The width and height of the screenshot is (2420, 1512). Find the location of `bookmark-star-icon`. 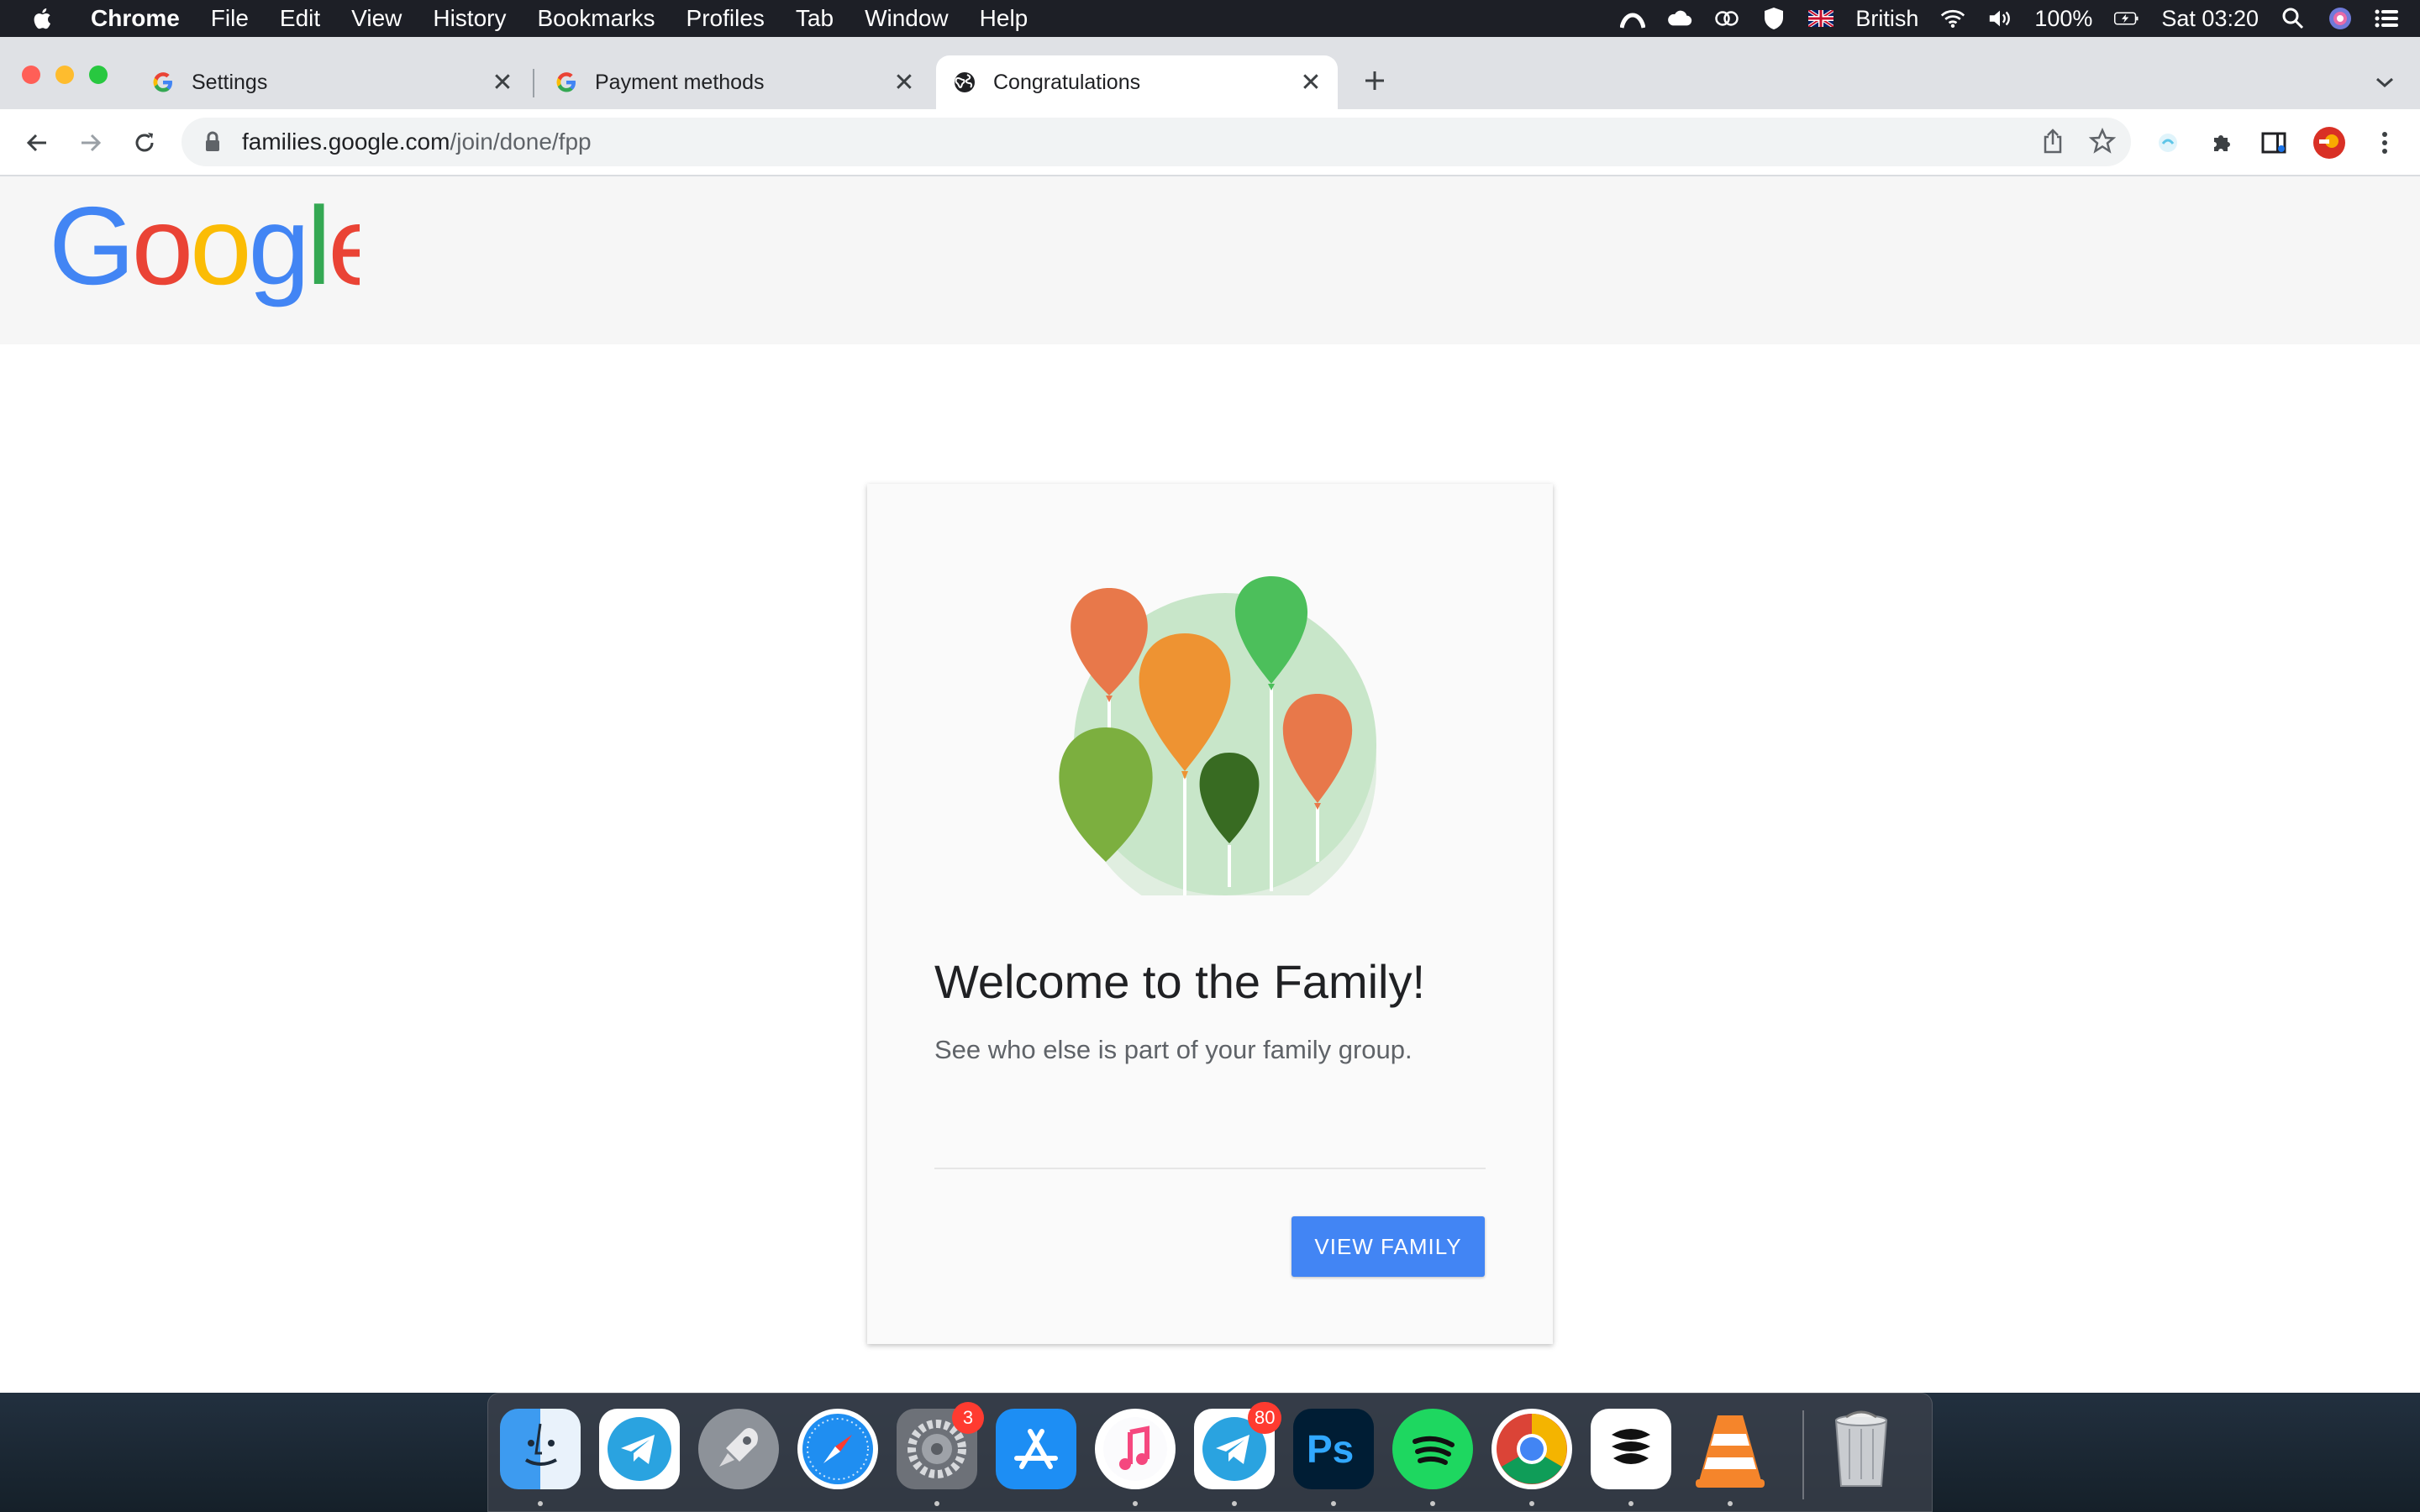

bookmark-star-icon is located at coordinates (2102, 143).